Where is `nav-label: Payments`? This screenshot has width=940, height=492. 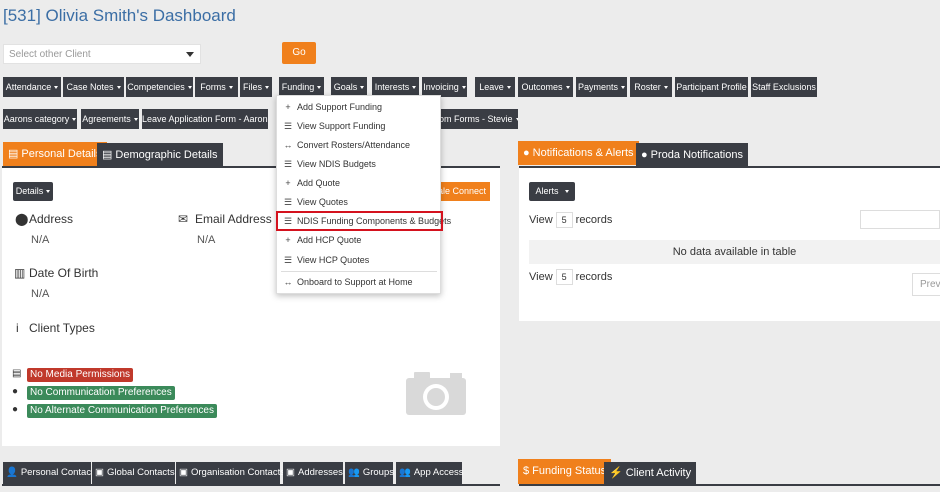 nav-label: Payments is located at coordinates (598, 87).